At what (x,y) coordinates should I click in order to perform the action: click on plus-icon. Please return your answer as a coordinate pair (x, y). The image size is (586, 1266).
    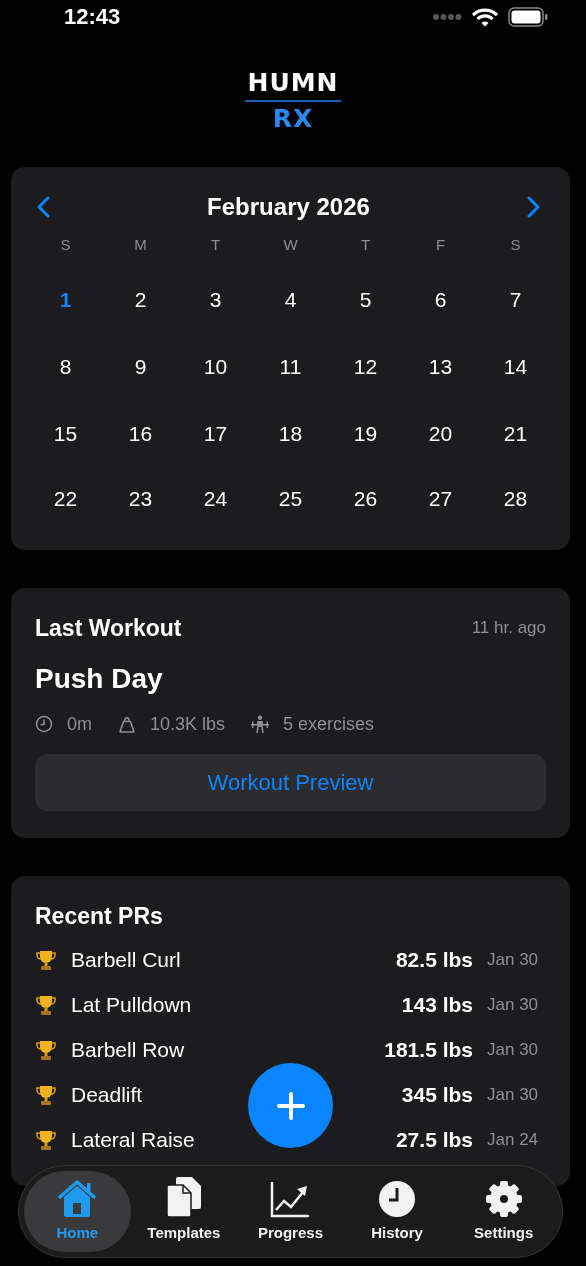
    Looking at the image, I should click on (290, 1105).